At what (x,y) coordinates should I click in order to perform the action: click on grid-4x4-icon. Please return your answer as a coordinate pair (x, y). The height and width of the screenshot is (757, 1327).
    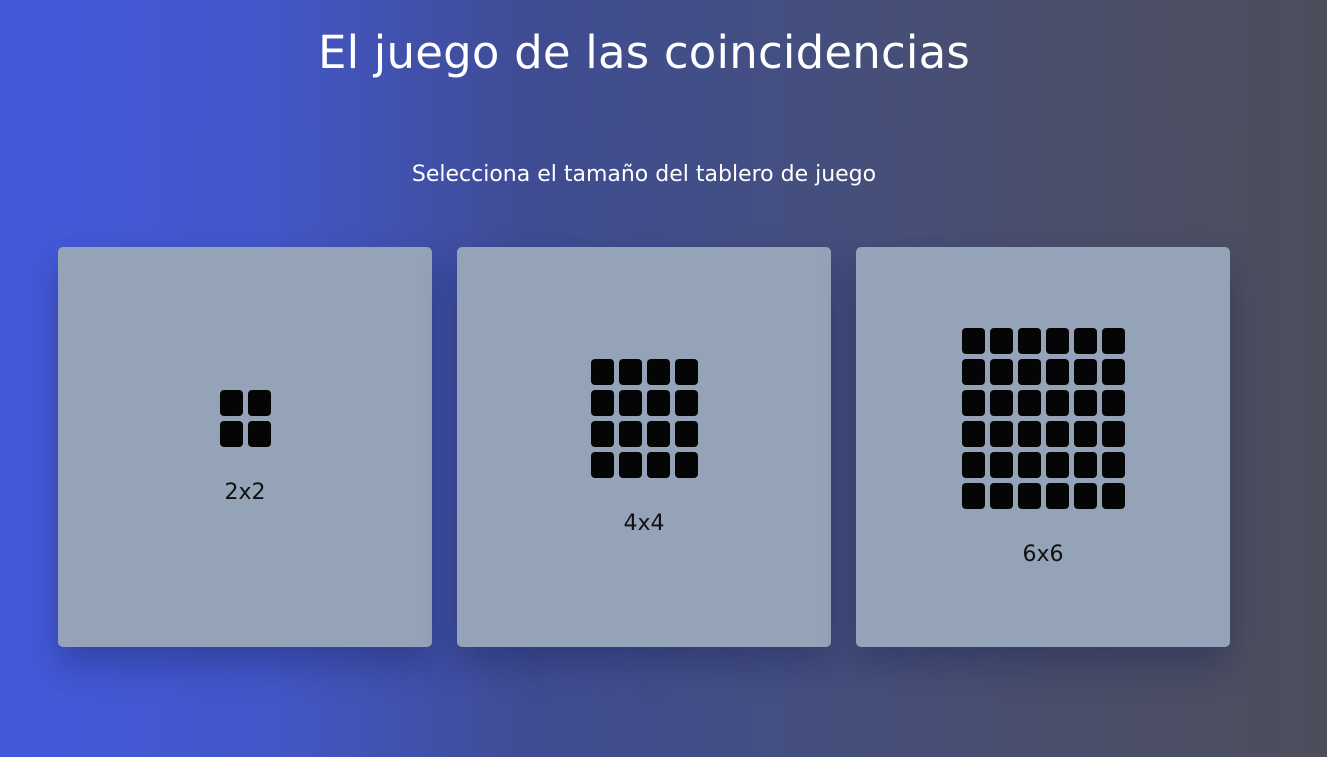
    Looking at the image, I should click on (644, 418).